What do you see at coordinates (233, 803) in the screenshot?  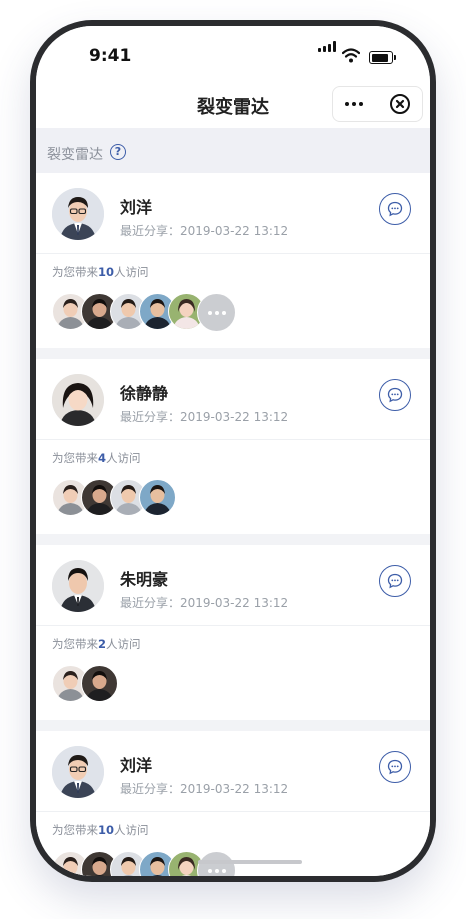 I see `radar-card: 刘洋 最近分享：2019-03-22 13:12 为您带来10人访问` at bounding box center [233, 803].